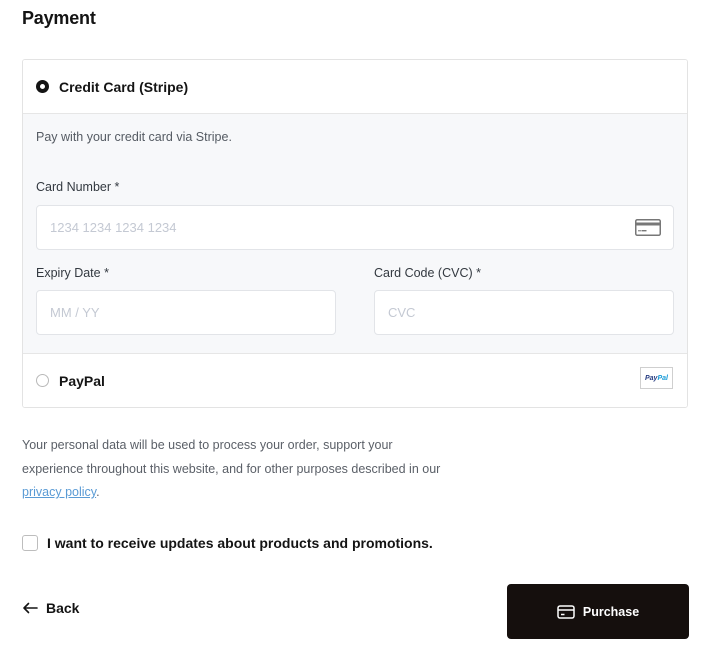  What do you see at coordinates (59, 18) in the screenshot?
I see `page-title: Payment` at bounding box center [59, 18].